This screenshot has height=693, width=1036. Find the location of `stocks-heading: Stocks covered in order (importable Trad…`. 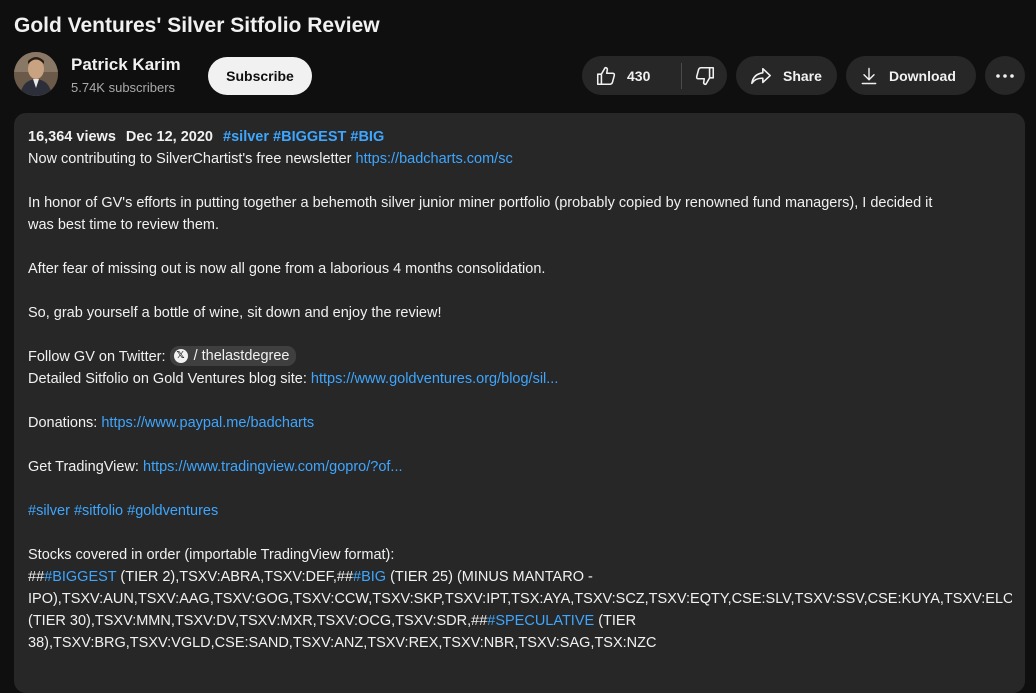

stocks-heading: Stocks covered in order (importable Trad… is located at coordinates (211, 555).